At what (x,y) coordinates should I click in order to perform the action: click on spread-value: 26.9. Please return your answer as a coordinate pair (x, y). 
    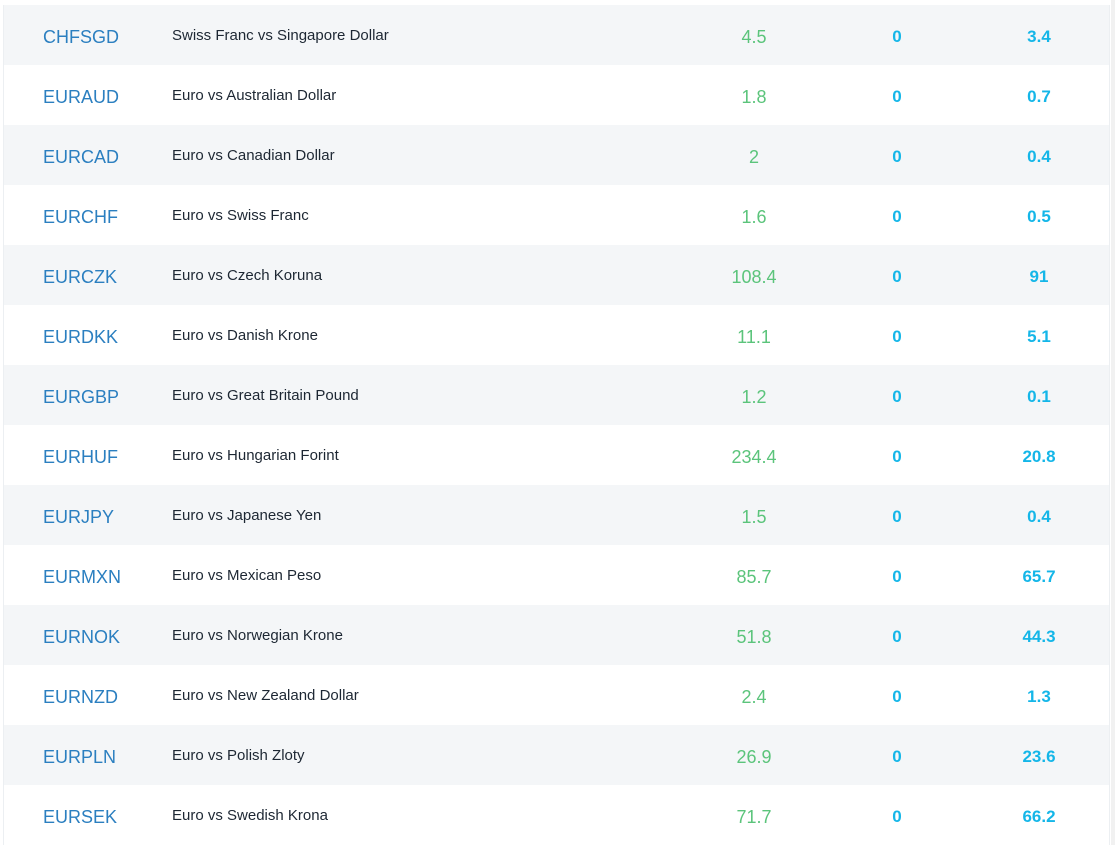
    Looking at the image, I should click on (754, 756).